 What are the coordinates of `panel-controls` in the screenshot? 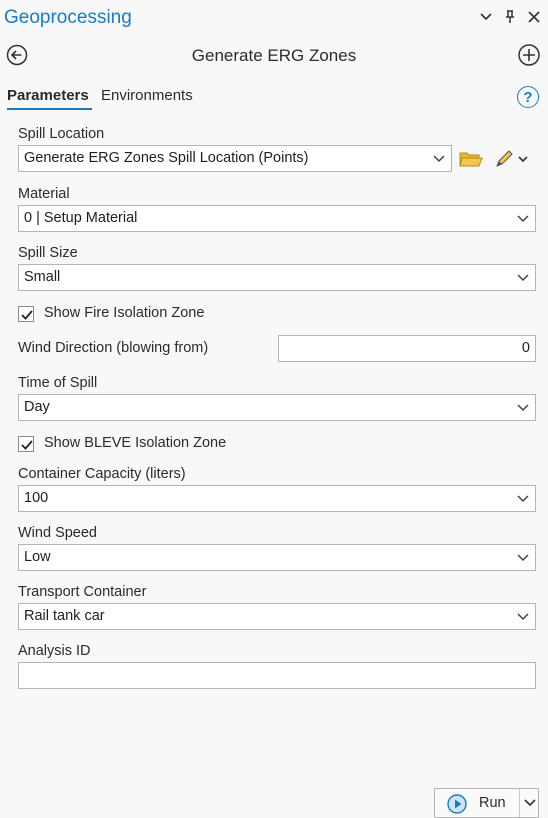 It's located at (510, 17).